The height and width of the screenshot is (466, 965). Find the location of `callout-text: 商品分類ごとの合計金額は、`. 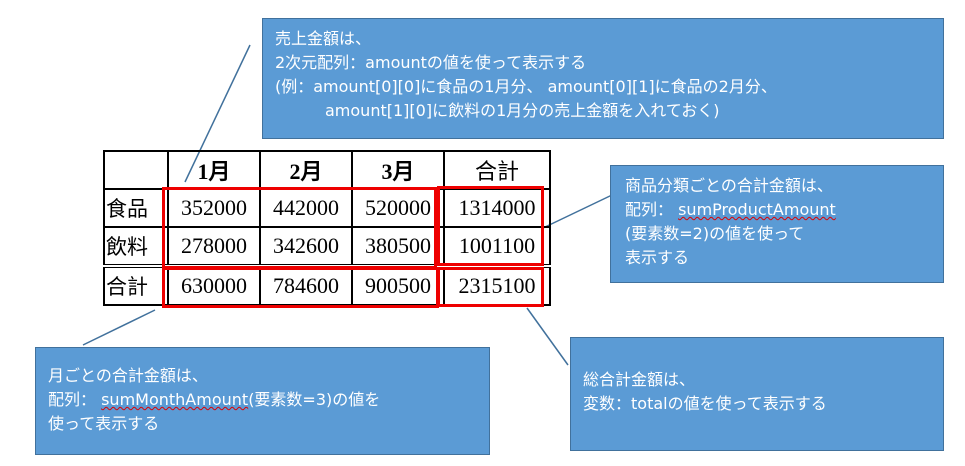

callout-text: 商品分類ごとの合計金額は、 is located at coordinates (729, 185).